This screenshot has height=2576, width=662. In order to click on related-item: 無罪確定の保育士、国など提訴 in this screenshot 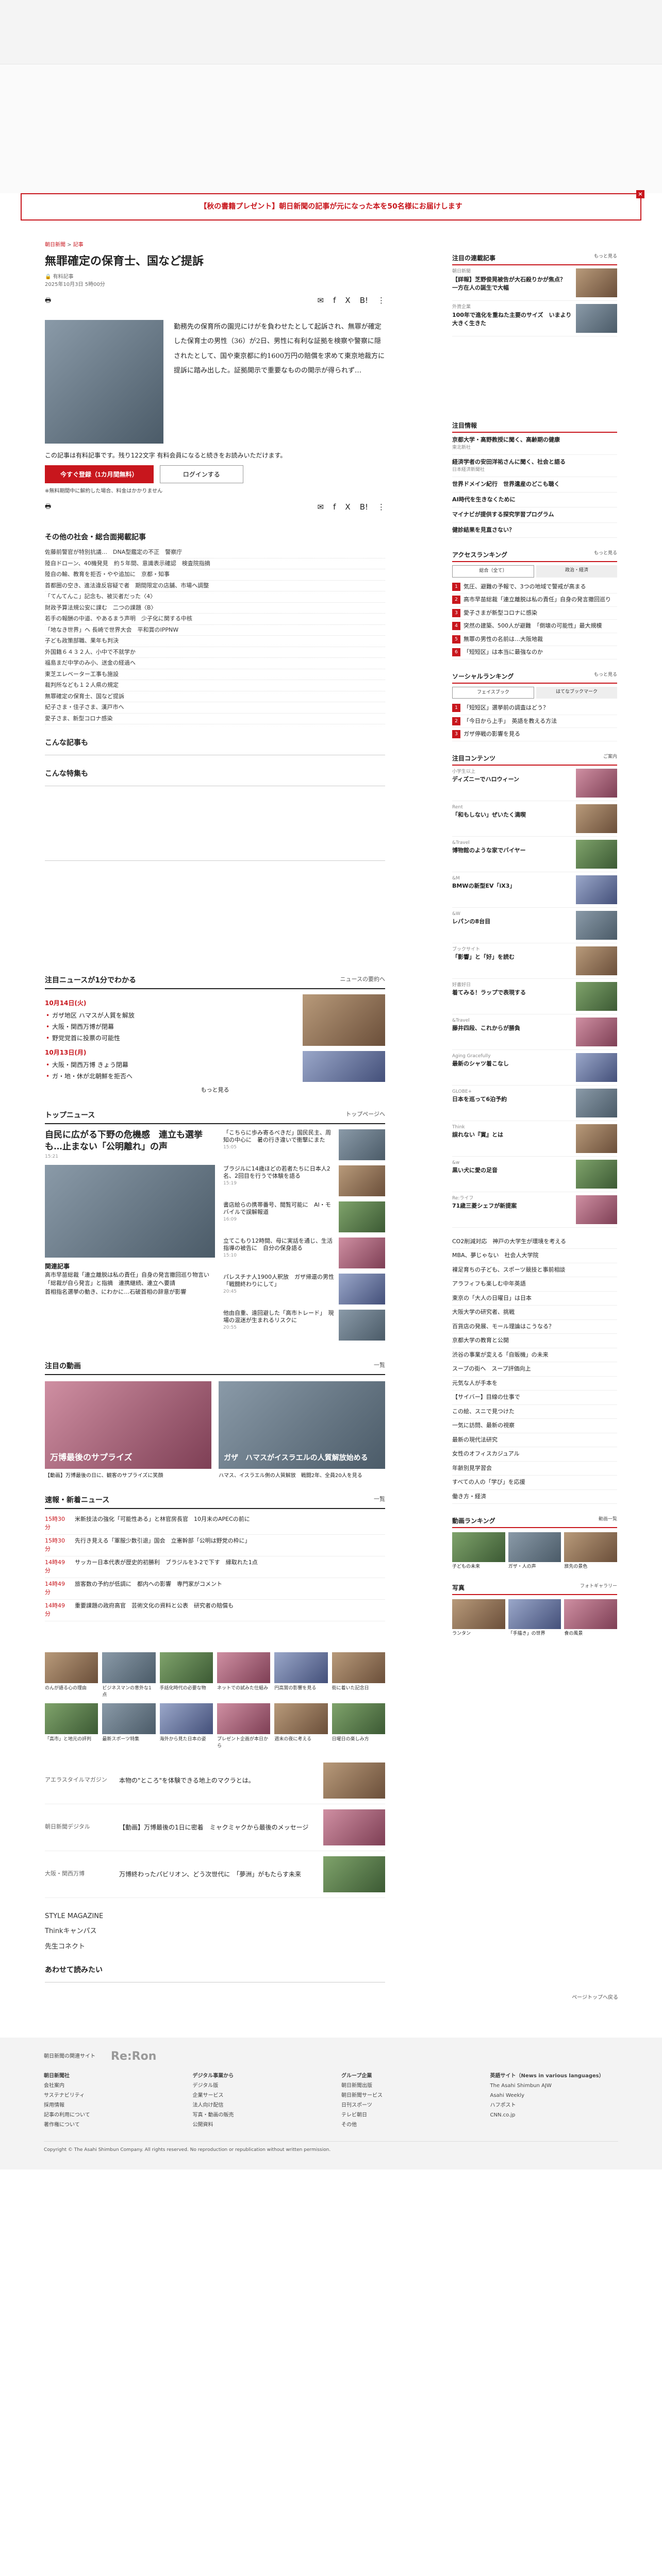, I will do `click(215, 696)`.